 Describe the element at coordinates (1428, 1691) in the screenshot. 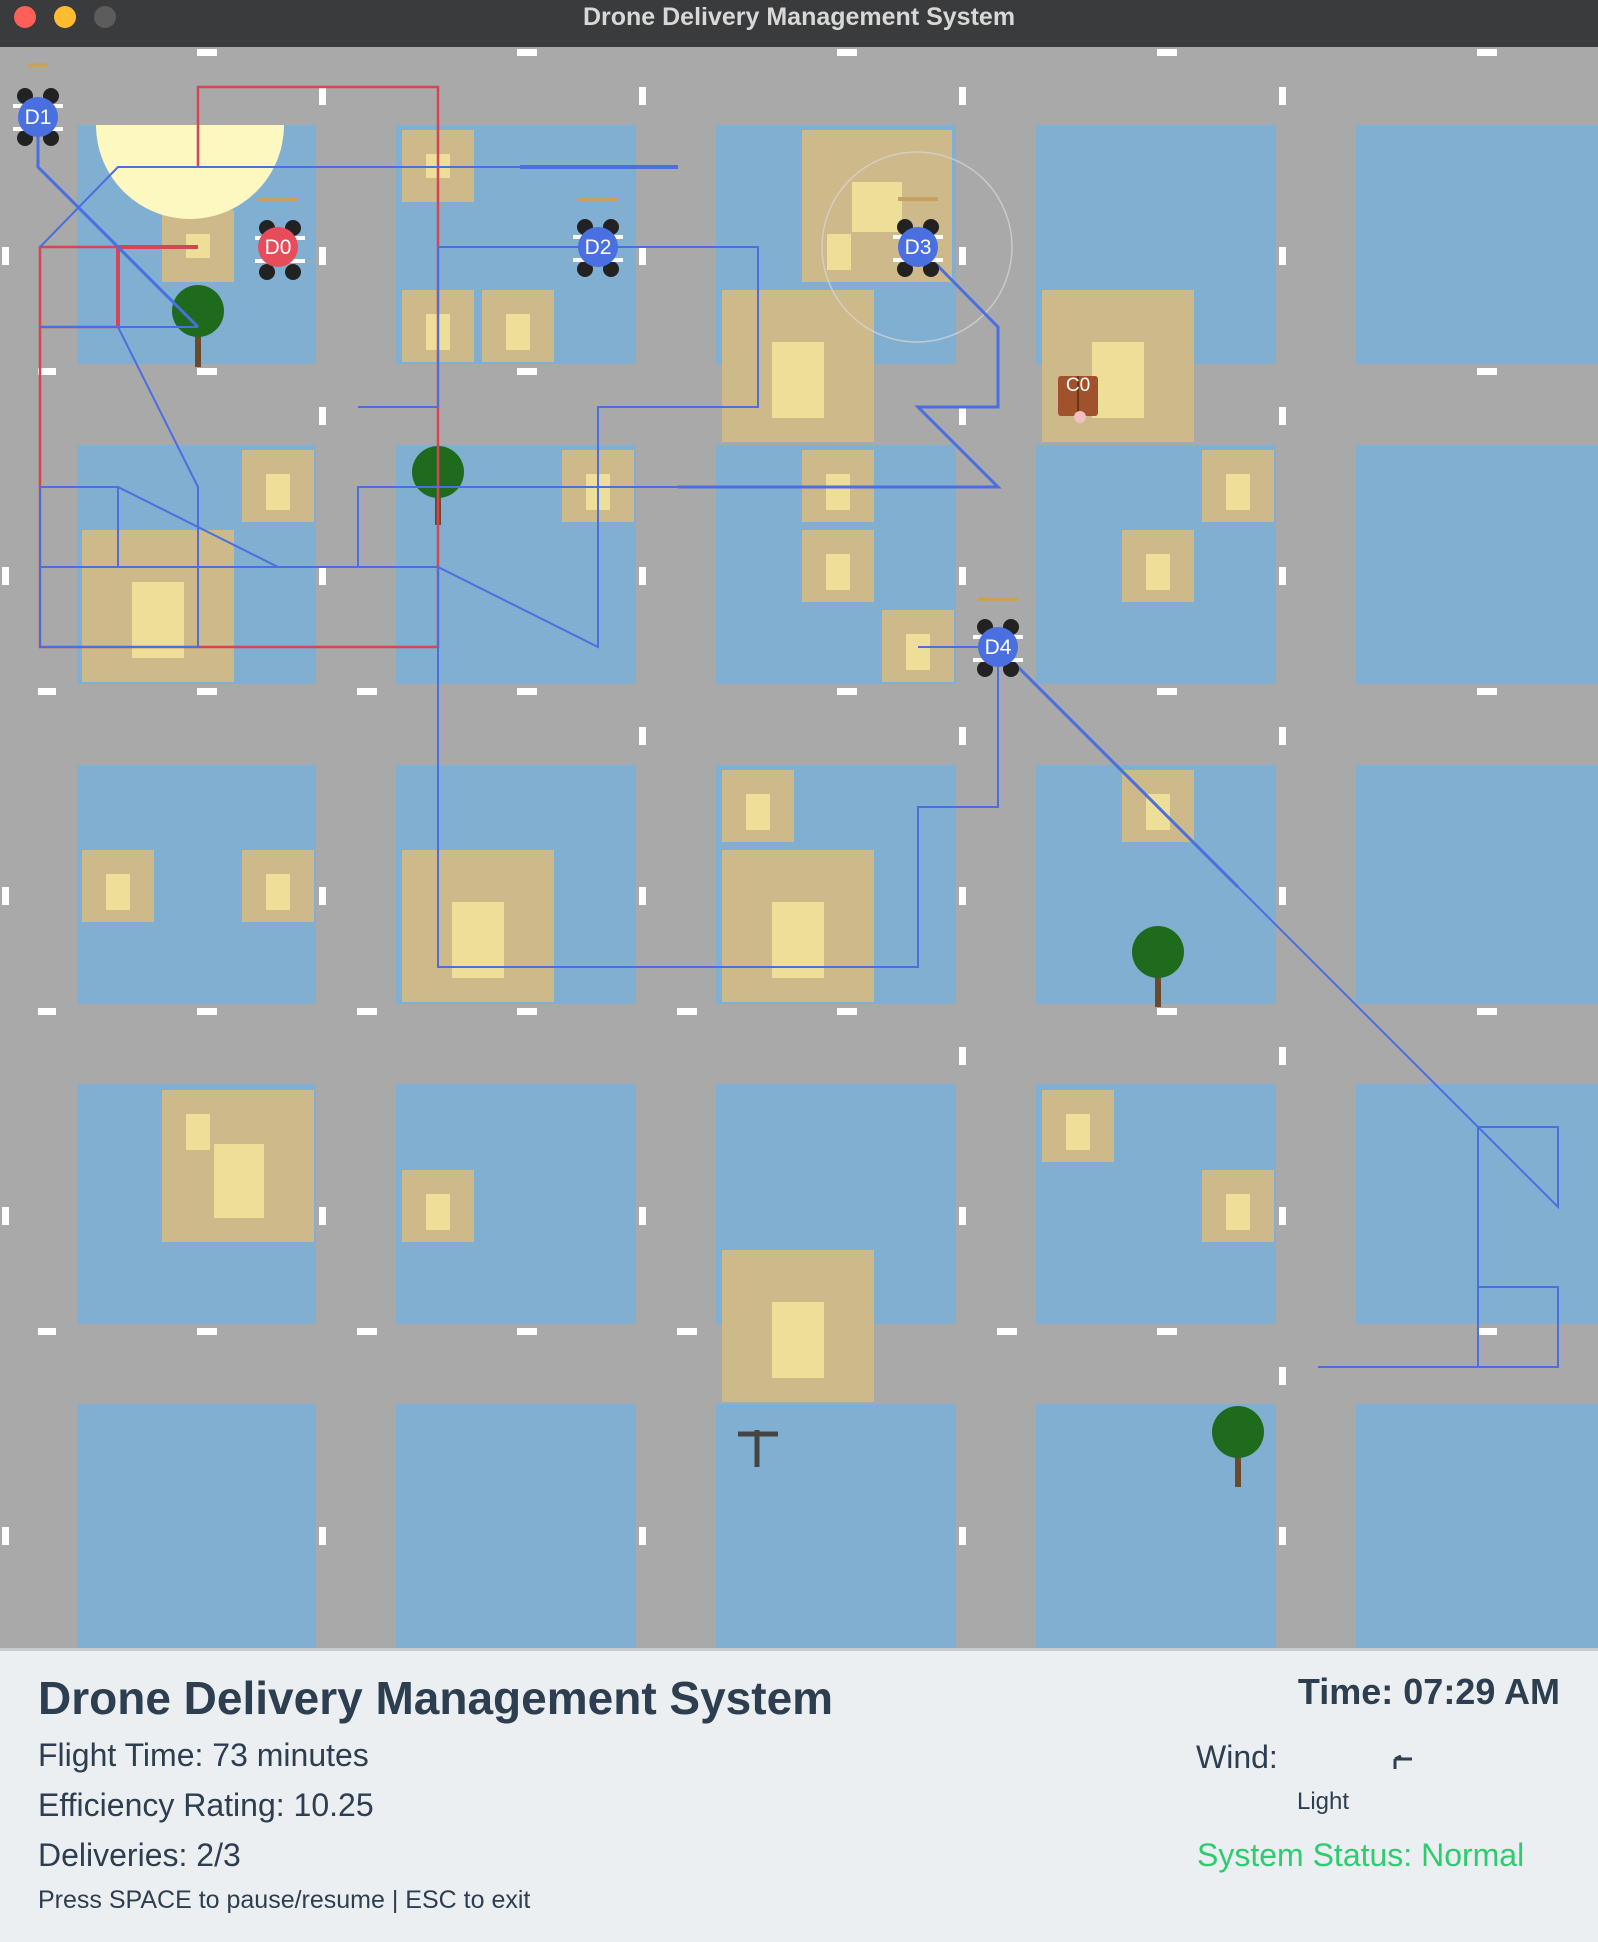

I see `clock-time: Time: 07:29 AM` at that location.